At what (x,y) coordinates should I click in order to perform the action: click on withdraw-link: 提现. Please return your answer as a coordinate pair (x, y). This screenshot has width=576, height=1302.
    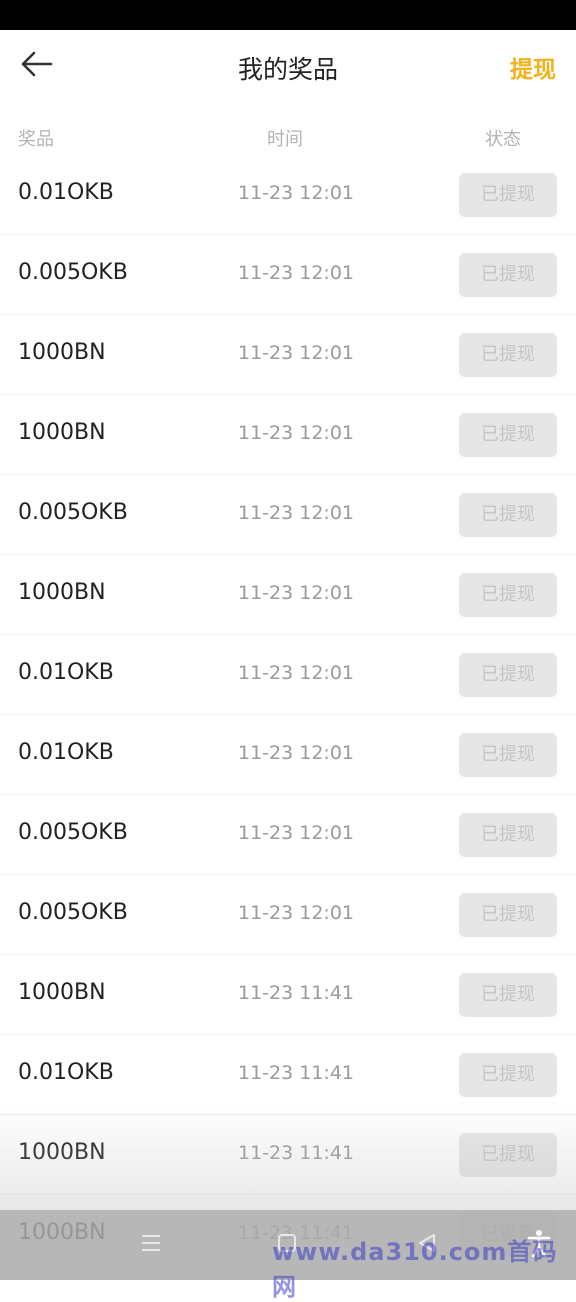
    Looking at the image, I should click on (533, 67).